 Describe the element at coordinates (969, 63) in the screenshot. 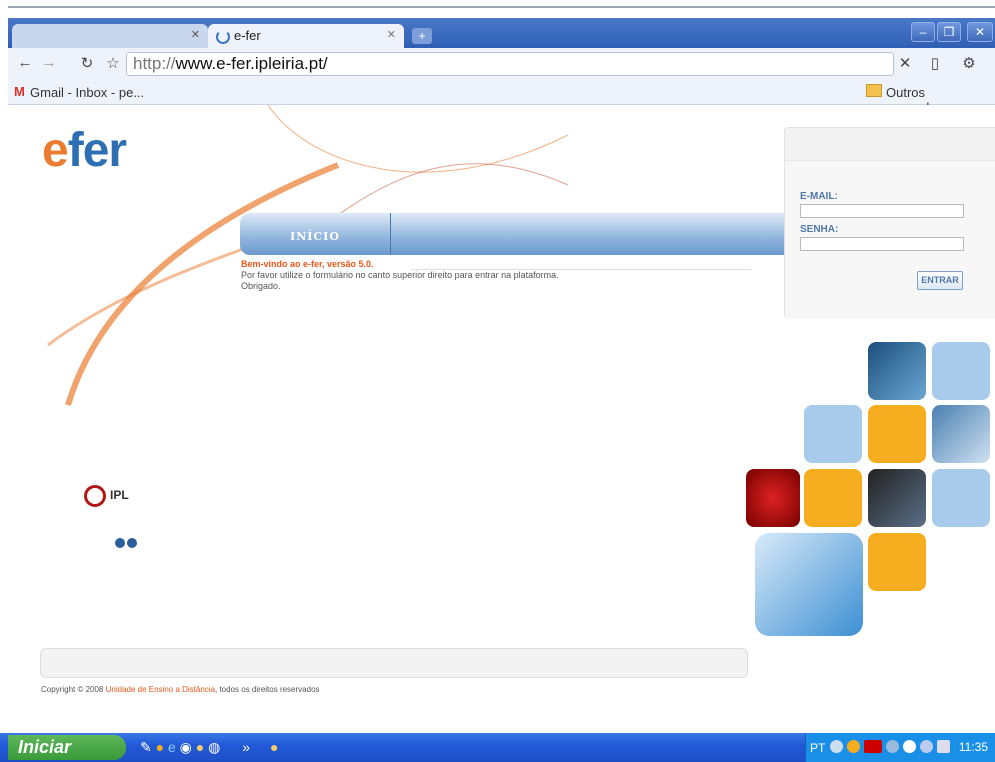

I see `wrench-icon: ⚙` at that location.